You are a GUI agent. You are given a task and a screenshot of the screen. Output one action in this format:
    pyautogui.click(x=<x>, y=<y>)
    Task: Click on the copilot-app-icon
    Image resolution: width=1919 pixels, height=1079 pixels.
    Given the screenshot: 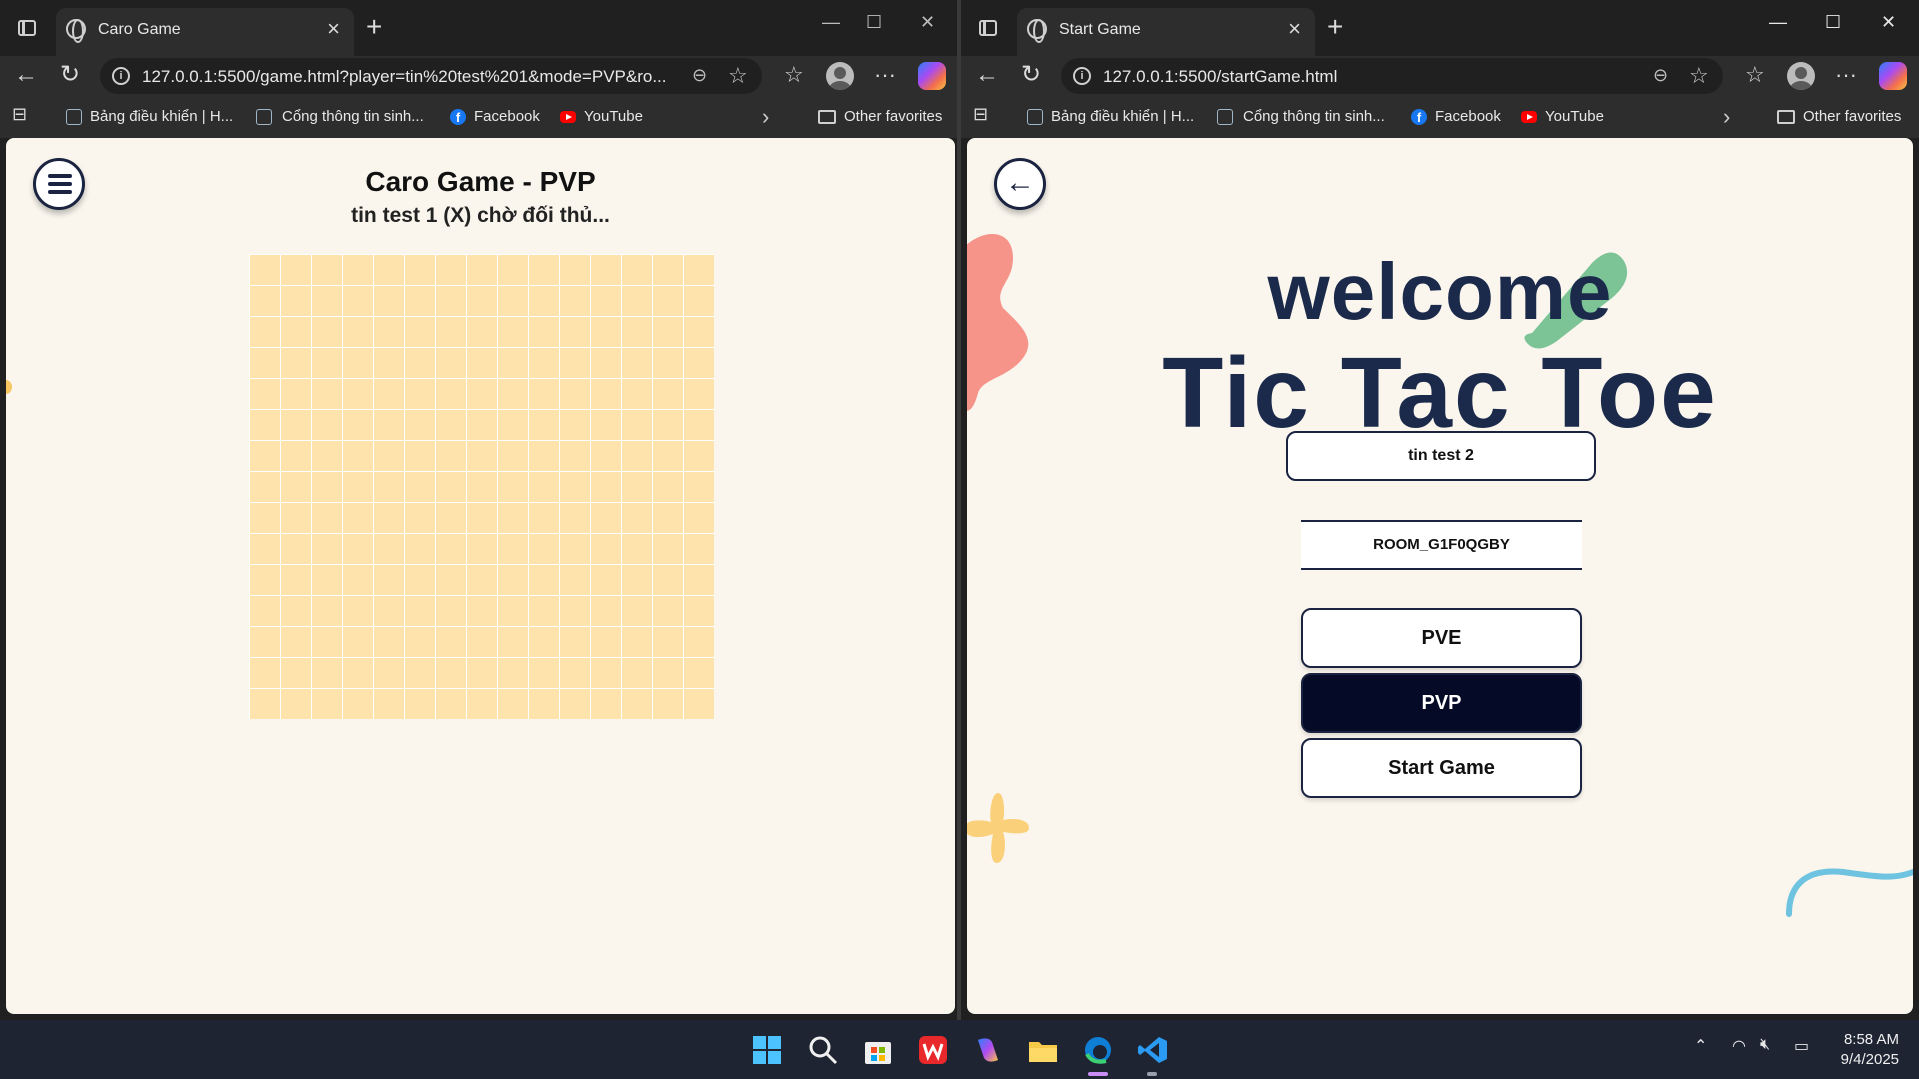 What is the action you would take?
    pyautogui.click(x=988, y=1050)
    